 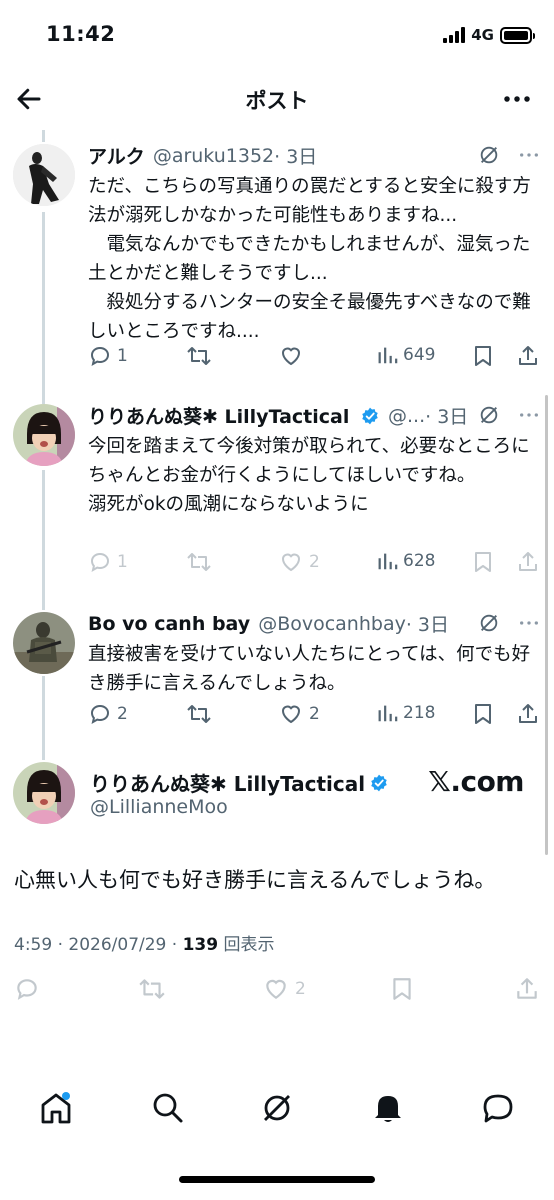 What do you see at coordinates (116, 155) in the screenshot?
I see `reply-author-name: アルク` at bounding box center [116, 155].